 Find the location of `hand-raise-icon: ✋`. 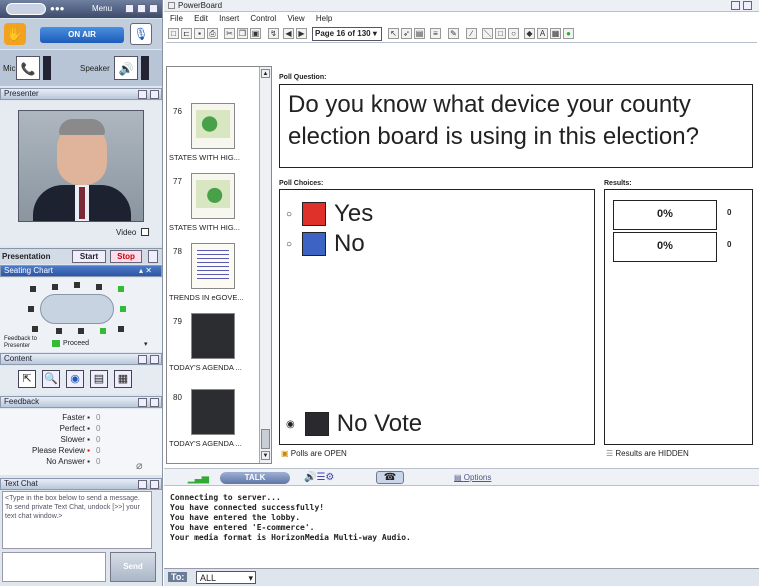

hand-raise-icon: ✋ is located at coordinates (15, 34).